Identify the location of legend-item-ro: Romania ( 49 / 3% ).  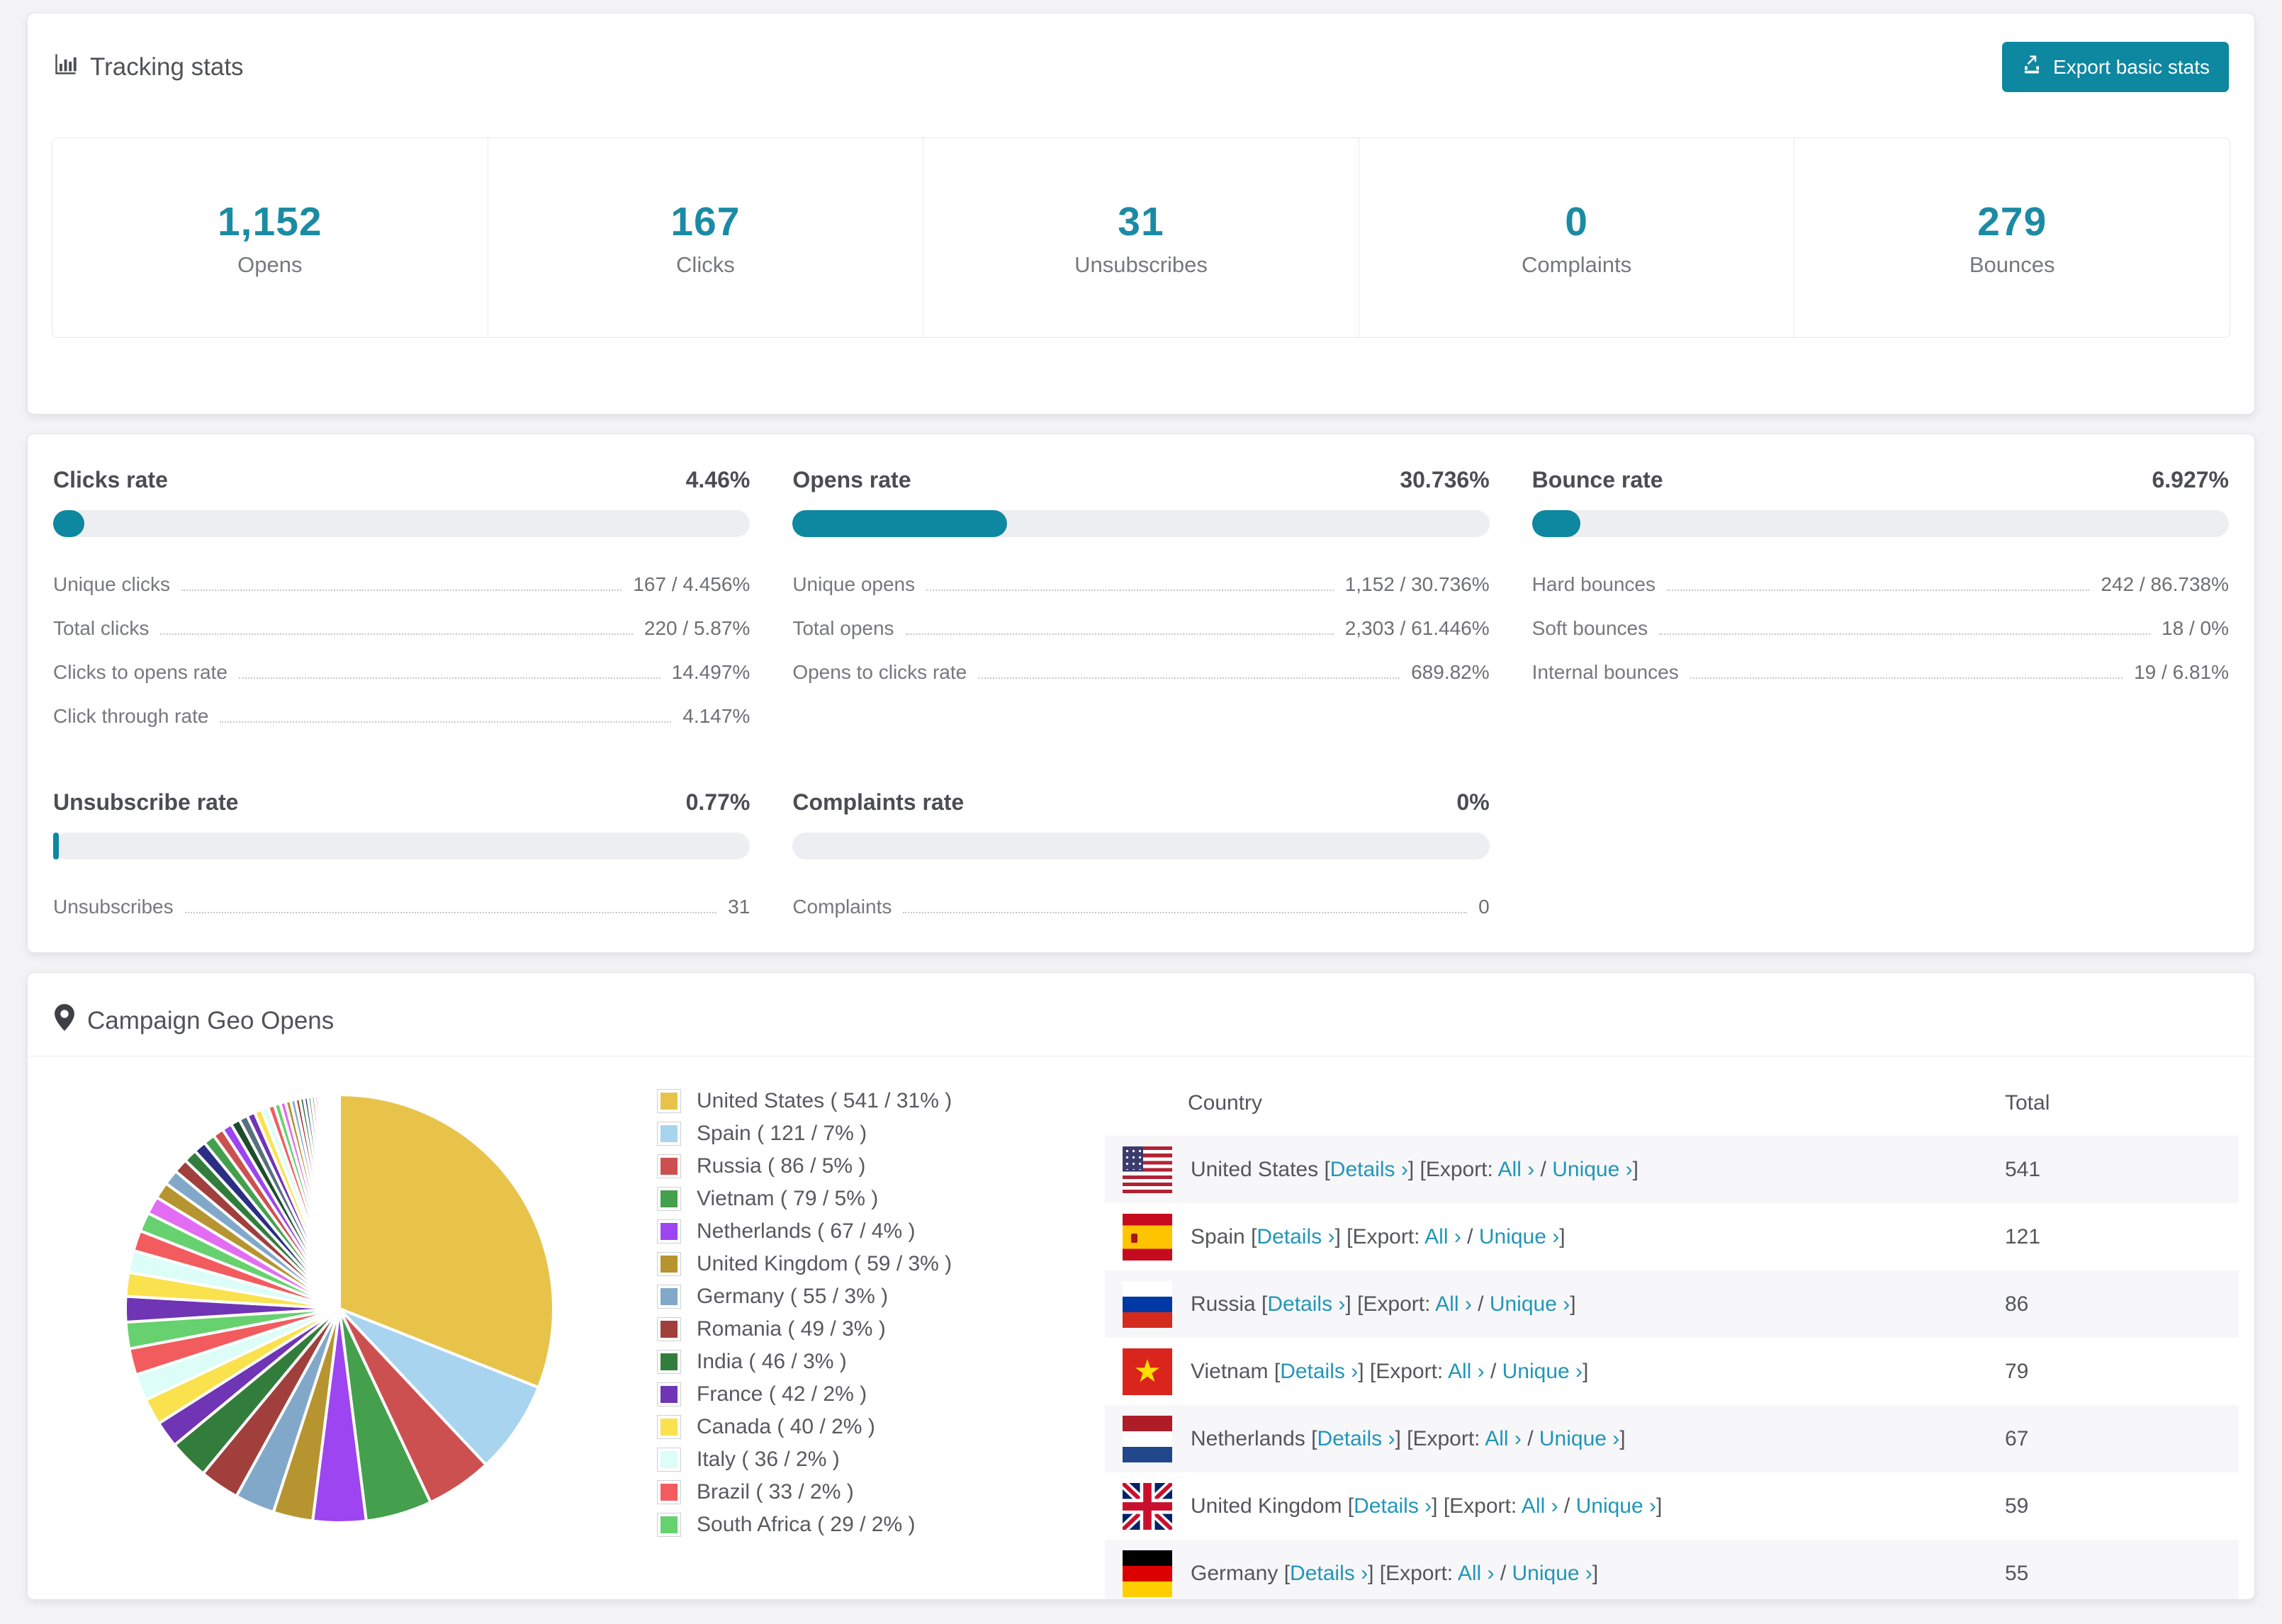
(874, 1329).